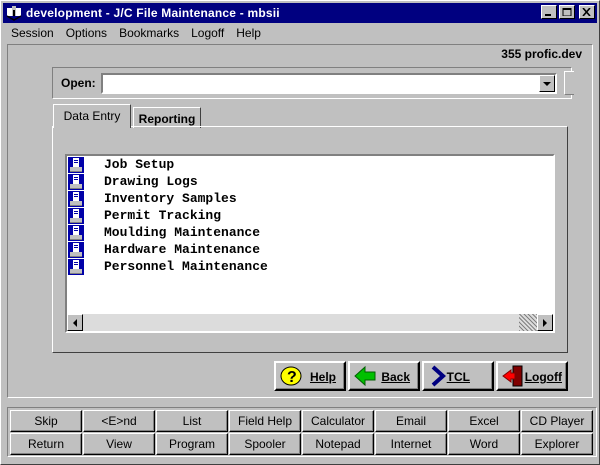 The height and width of the screenshot is (465, 600). Describe the element at coordinates (265, 444) in the screenshot. I see `fkey-spooler: Spooler` at that location.